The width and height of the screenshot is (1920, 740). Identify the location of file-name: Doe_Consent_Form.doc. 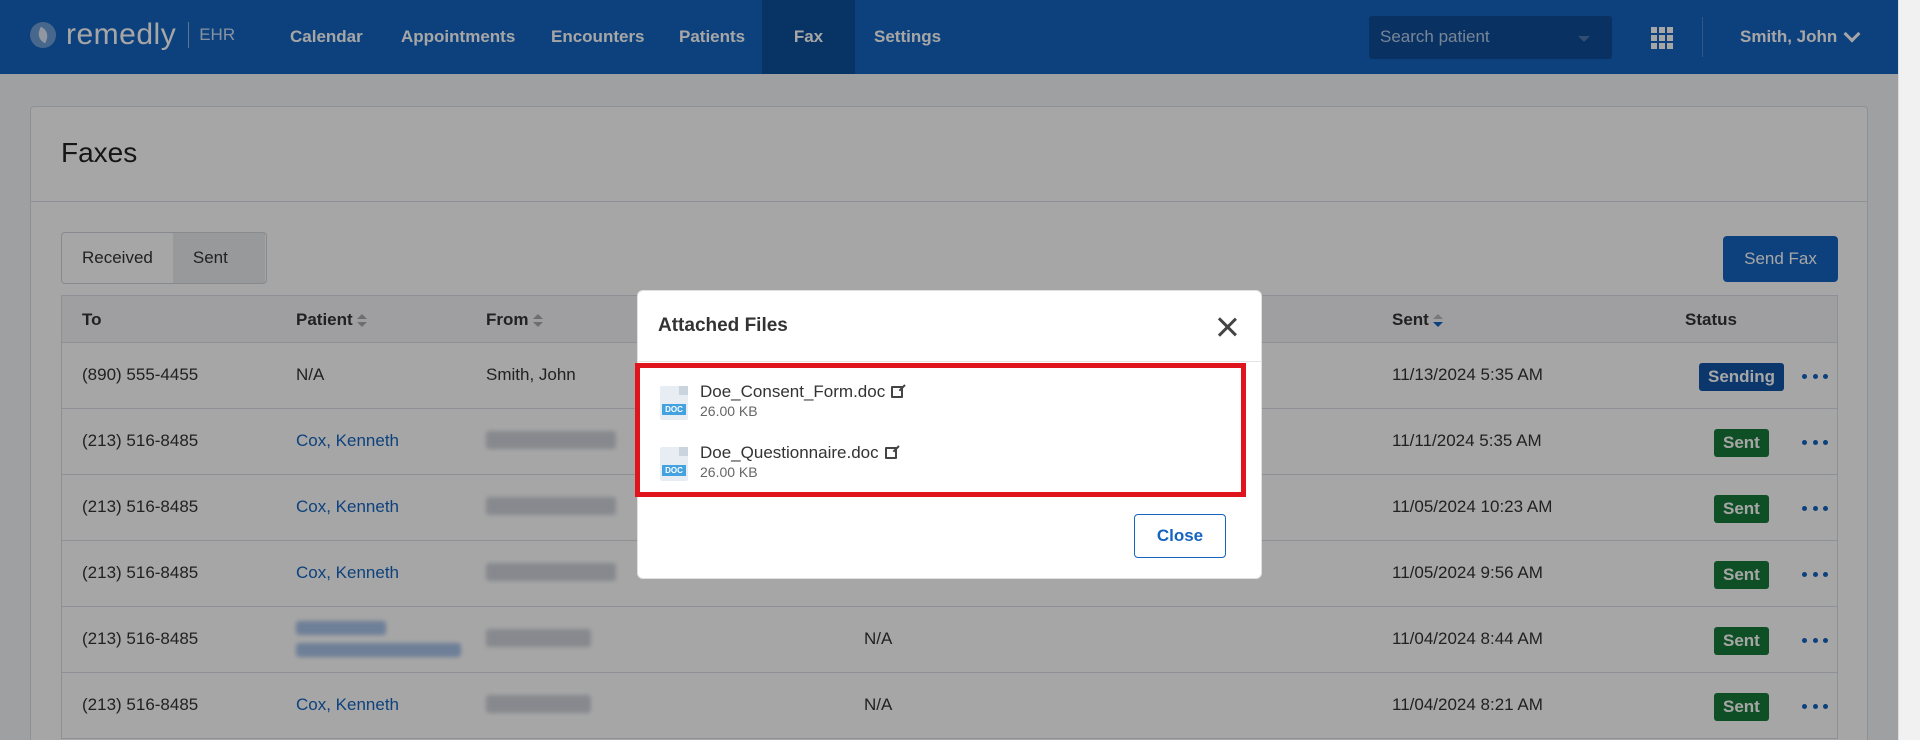
(793, 391).